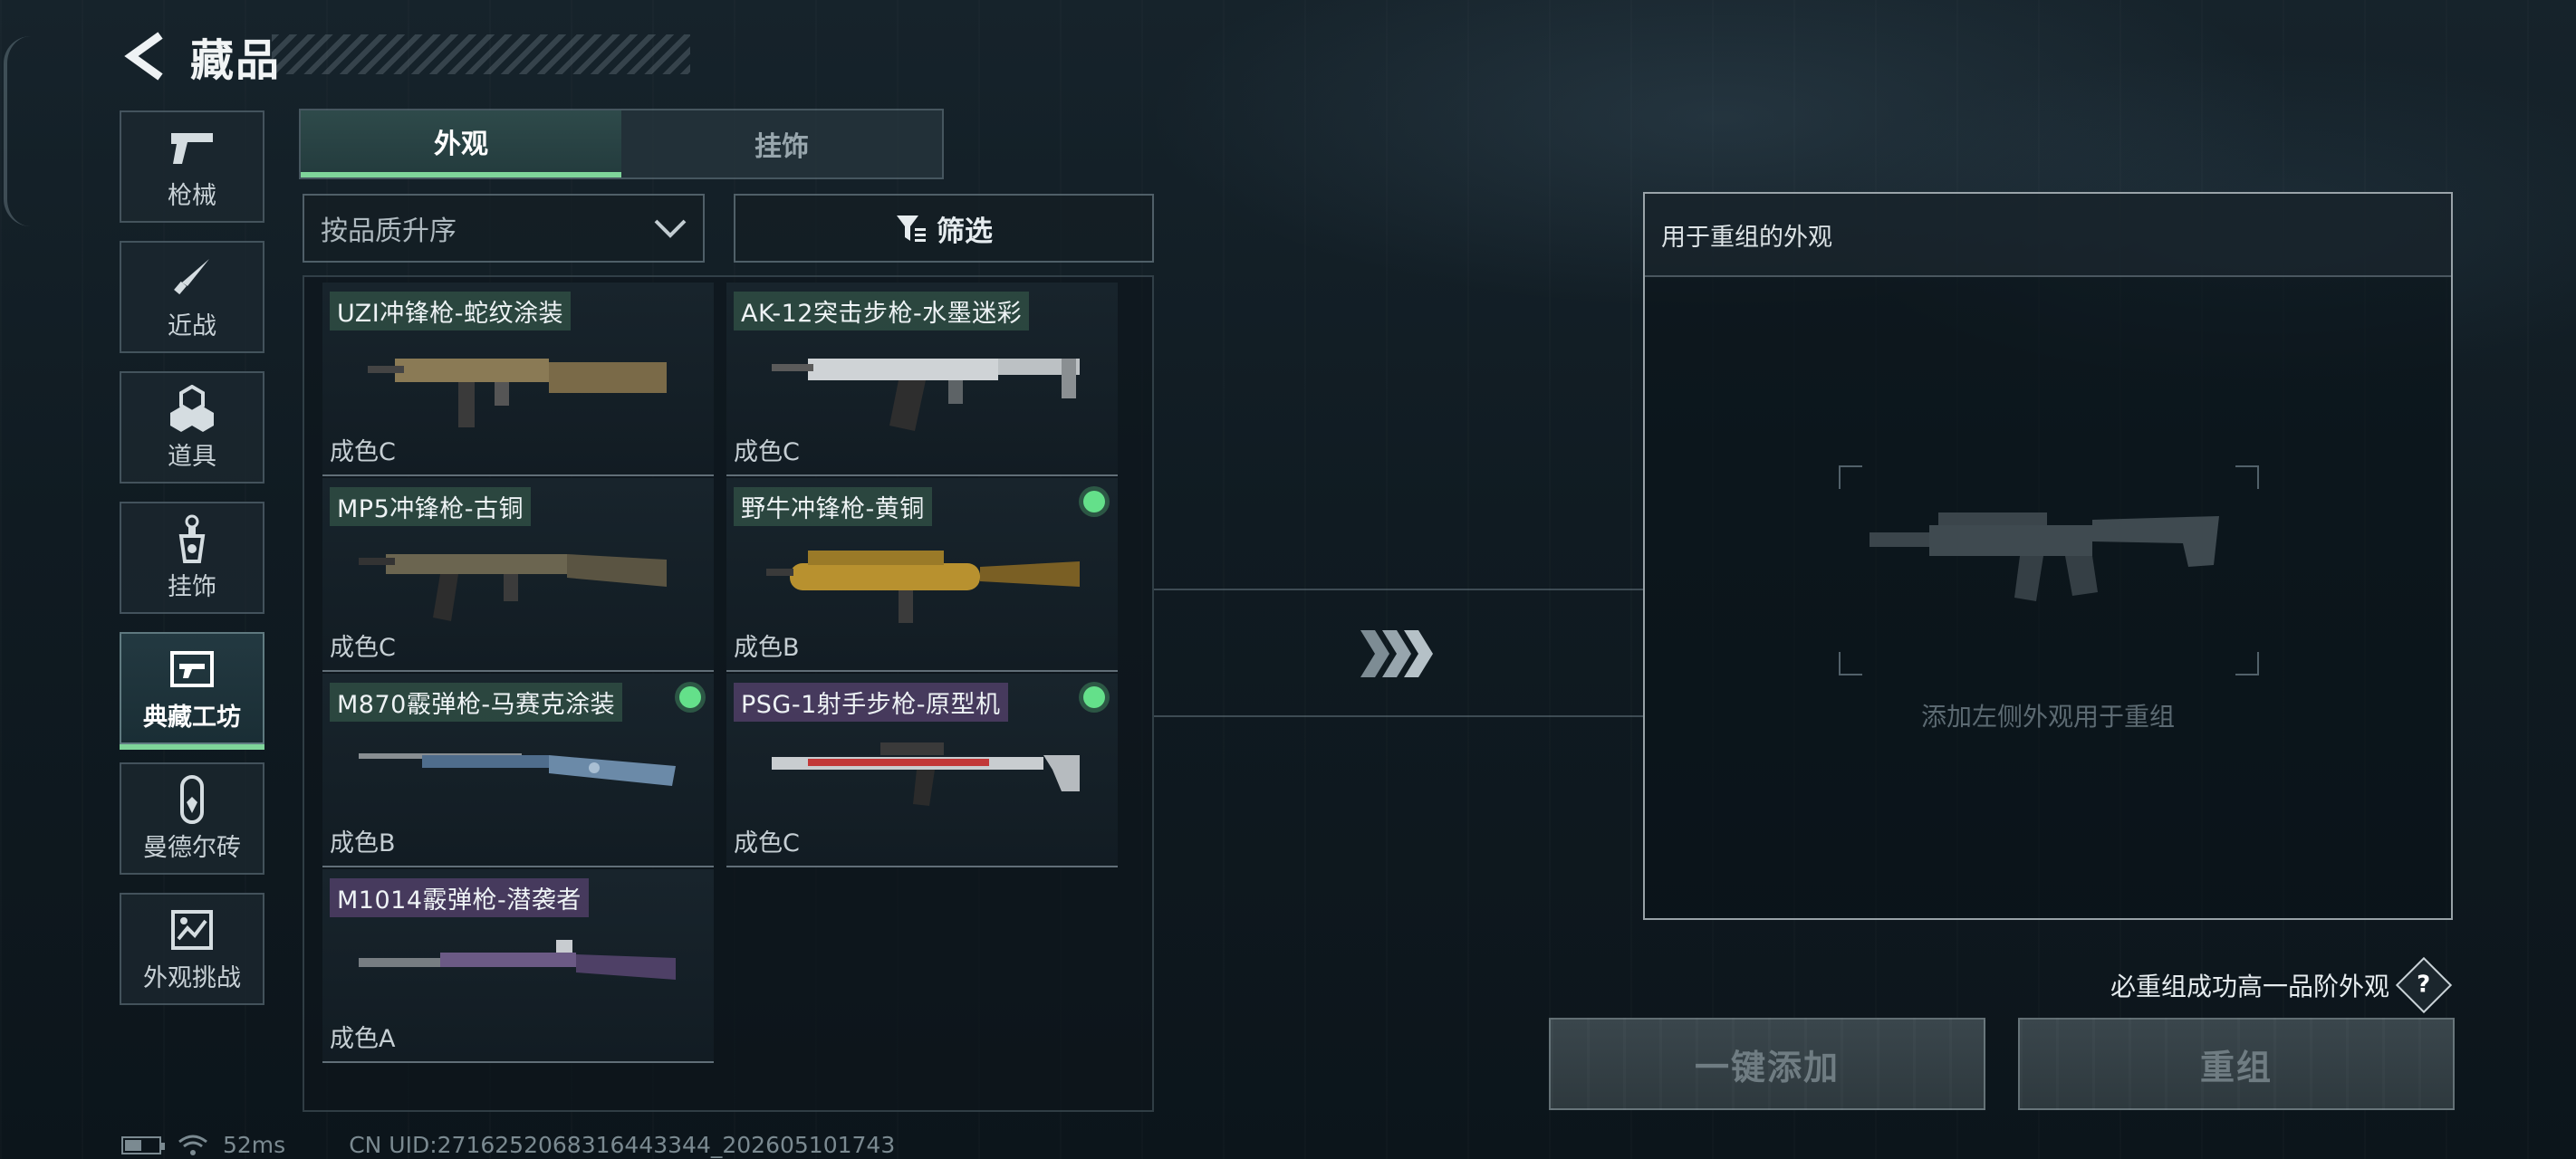 The height and width of the screenshot is (1159, 2576). What do you see at coordinates (192, 669) in the screenshot?
I see `workshop-icon` at bounding box center [192, 669].